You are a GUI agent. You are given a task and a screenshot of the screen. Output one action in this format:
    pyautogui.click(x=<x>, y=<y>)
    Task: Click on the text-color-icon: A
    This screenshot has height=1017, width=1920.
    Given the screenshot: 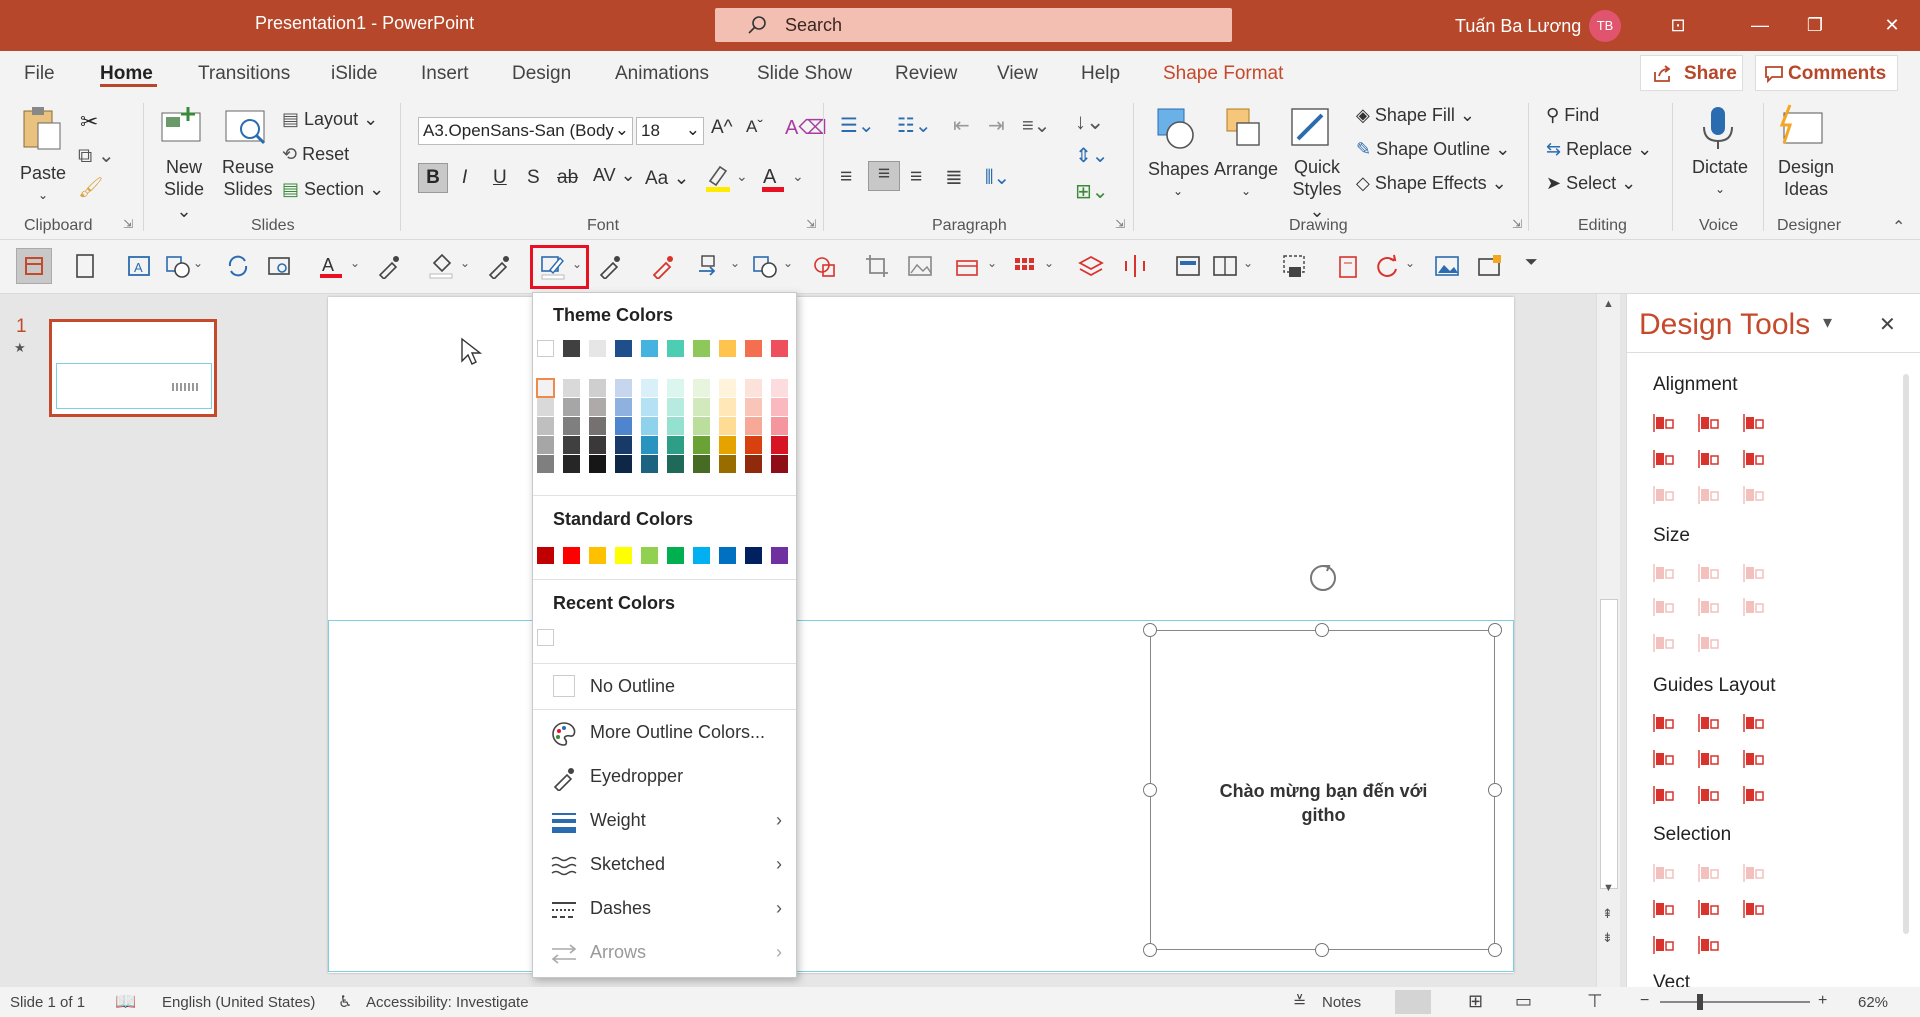 What is the action you would take?
    pyautogui.click(x=331, y=266)
    